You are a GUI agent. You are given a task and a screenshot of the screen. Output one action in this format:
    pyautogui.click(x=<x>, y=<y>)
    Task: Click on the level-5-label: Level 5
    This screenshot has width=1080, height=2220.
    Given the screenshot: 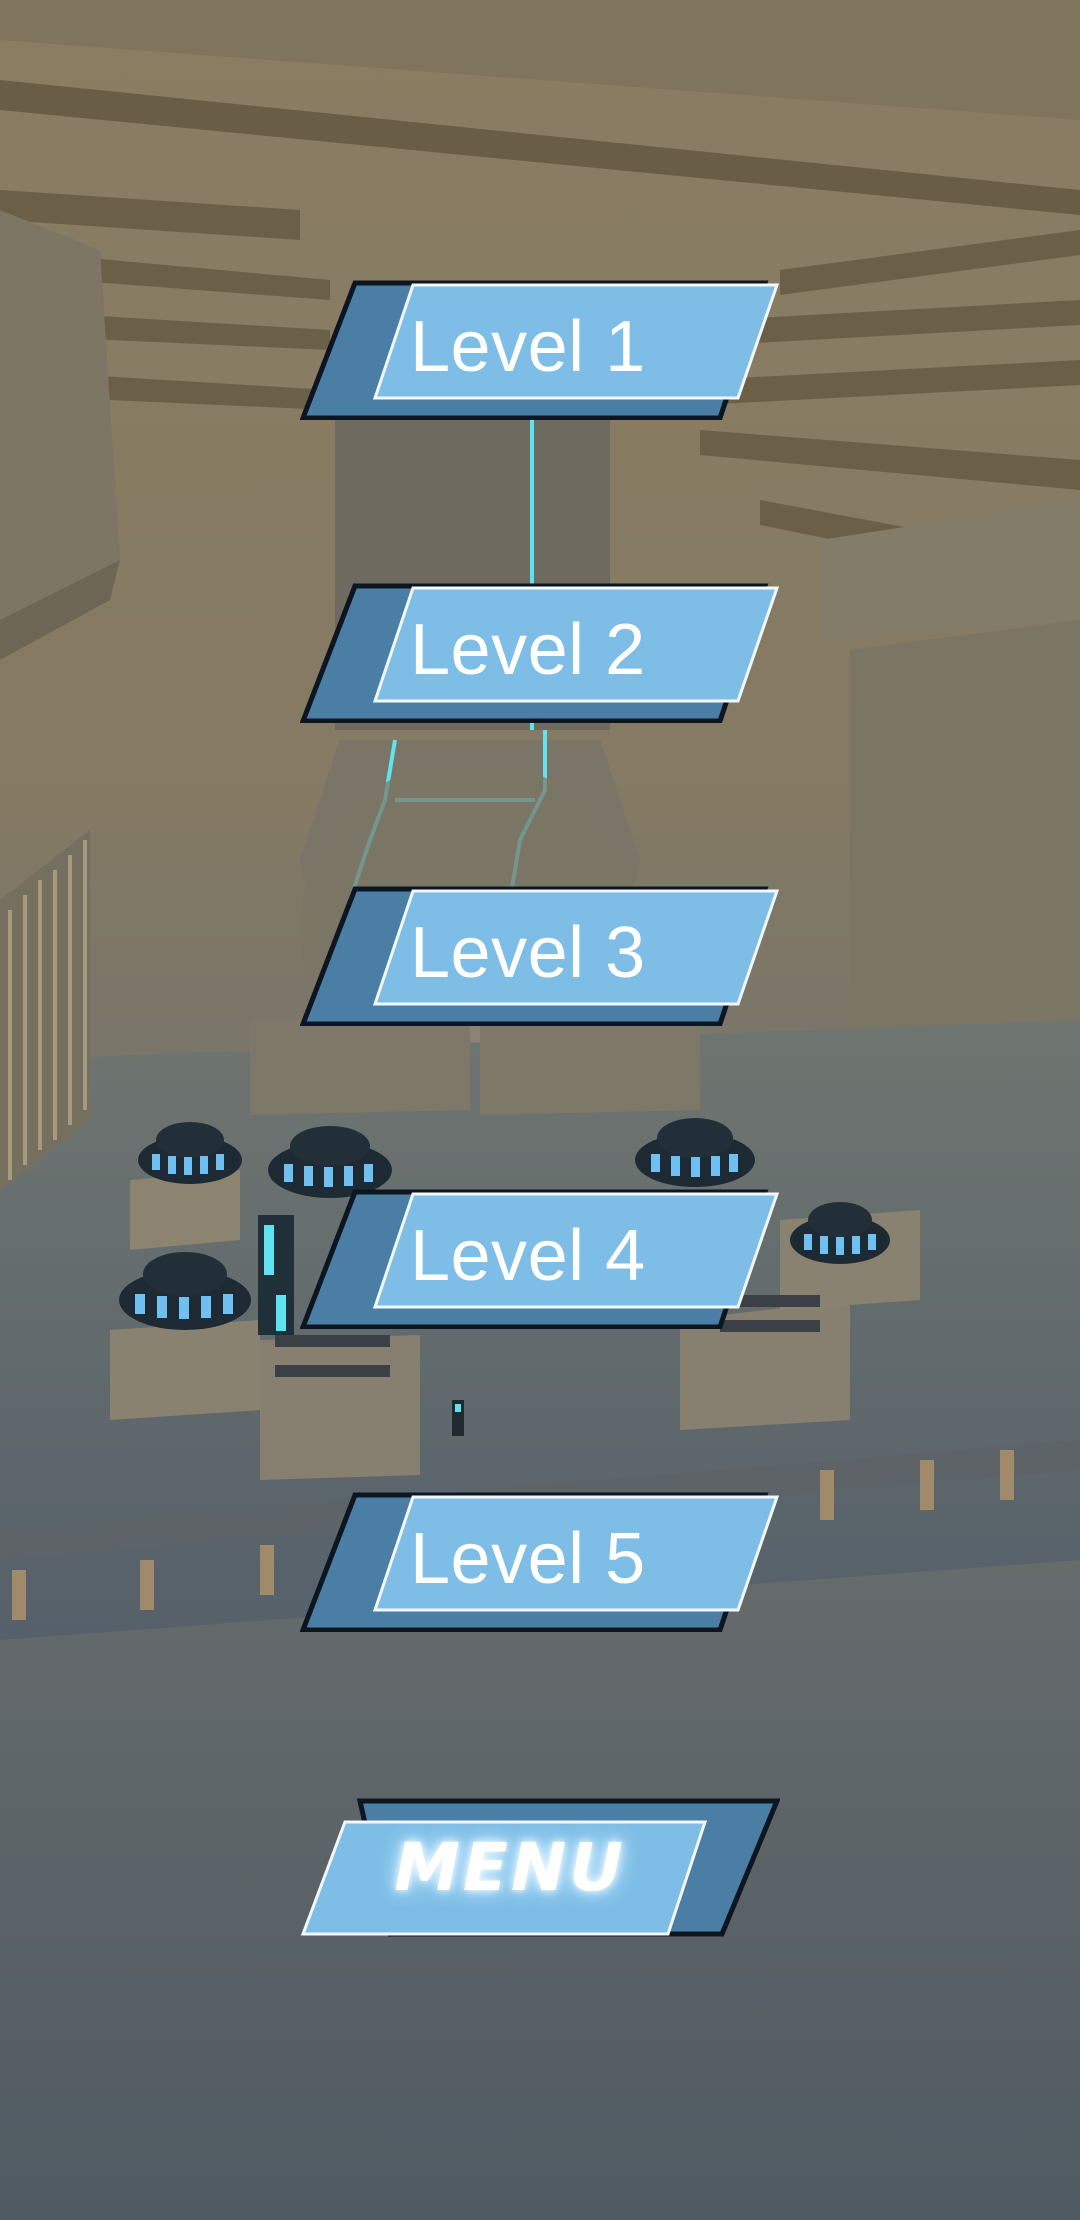 What is the action you would take?
    pyautogui.click(x=528, y=1559)
    